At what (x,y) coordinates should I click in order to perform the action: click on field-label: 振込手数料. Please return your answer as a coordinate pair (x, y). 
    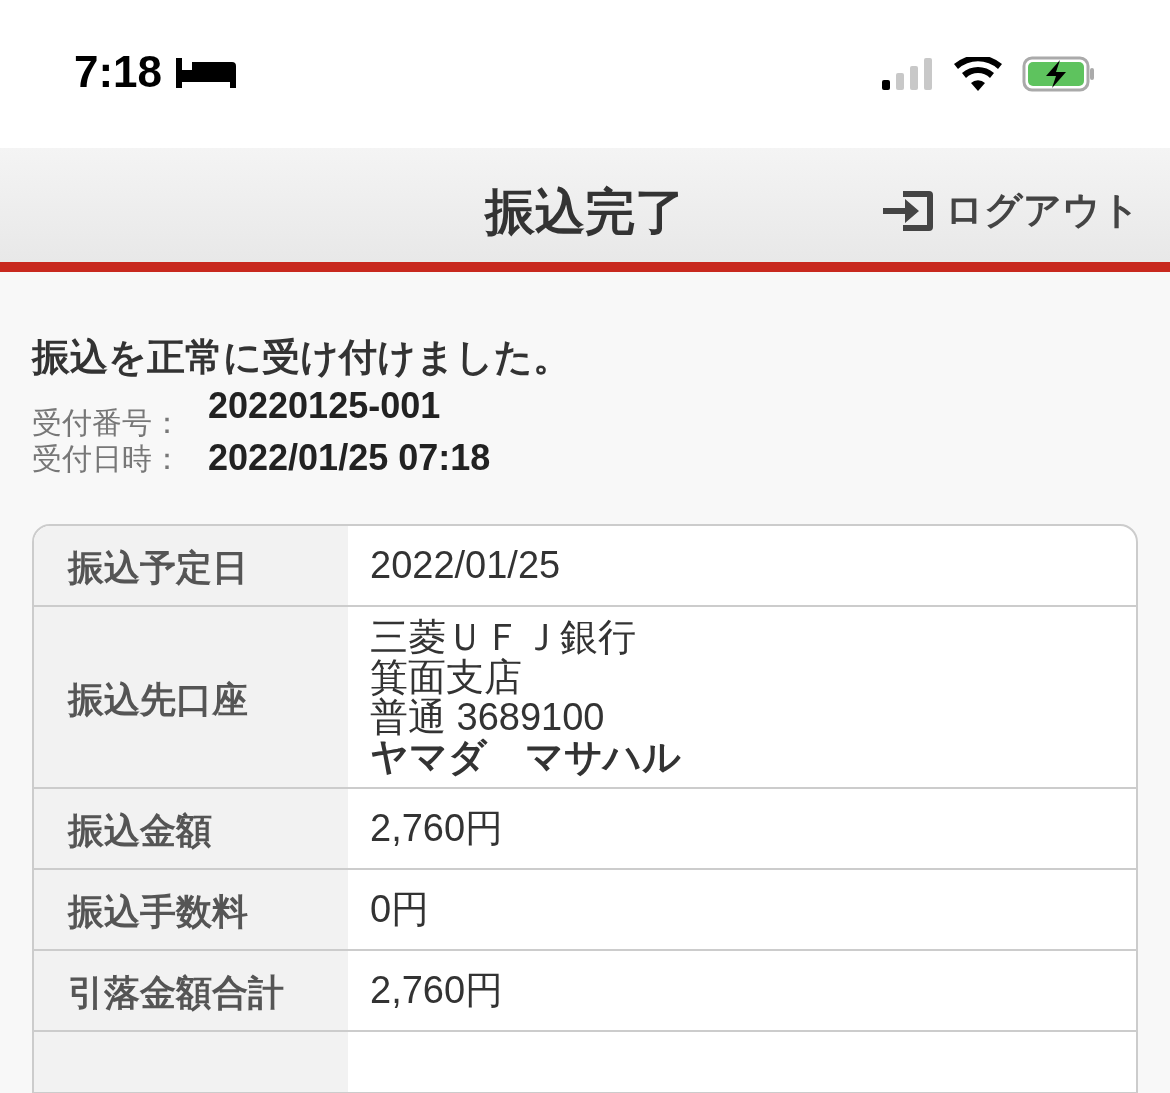
    Looking at the image, I should click on (158, 912).